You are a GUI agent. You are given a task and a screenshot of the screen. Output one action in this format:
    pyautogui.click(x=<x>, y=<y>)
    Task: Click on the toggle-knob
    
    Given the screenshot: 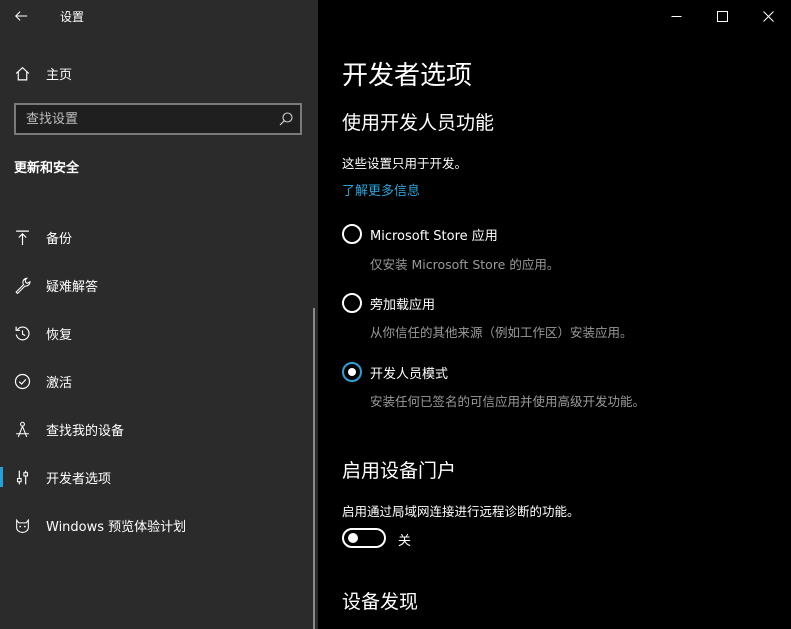 What is the action you would take?
    pyautogui.click(x=353, y=538)
    